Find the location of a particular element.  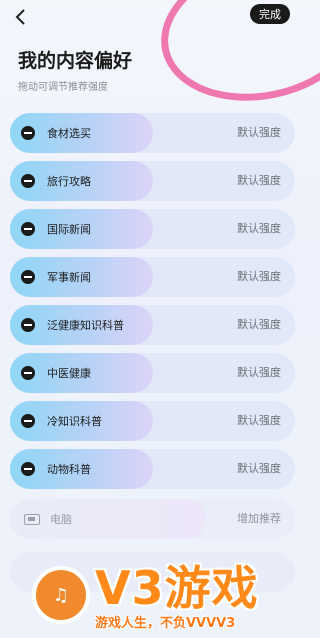

topic-row: 国际新闻 默认强度 is located at coordinates (152, 229).